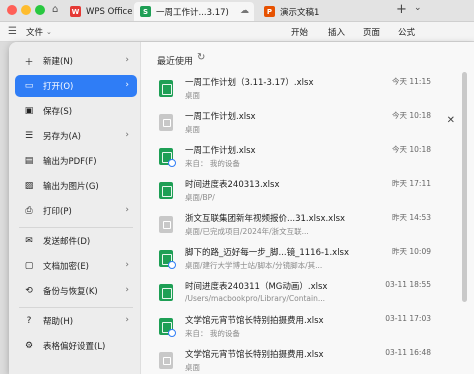 This screenshot has height=374, width=474. I want to click on tab-insert: 插入, so click(336, 32).